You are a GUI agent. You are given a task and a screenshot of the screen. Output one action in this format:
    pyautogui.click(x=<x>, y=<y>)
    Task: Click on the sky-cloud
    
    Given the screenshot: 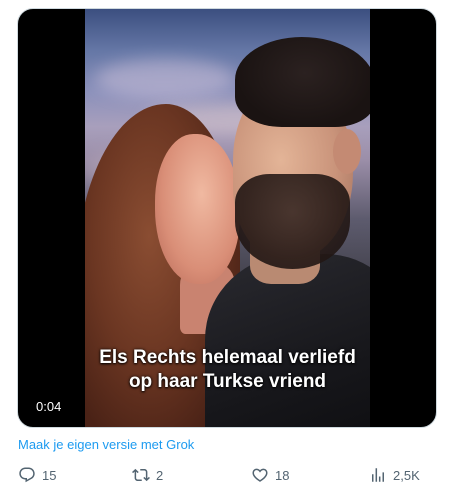 What is the action you would take?
    pyautogui.click(x=165, y=79)
    